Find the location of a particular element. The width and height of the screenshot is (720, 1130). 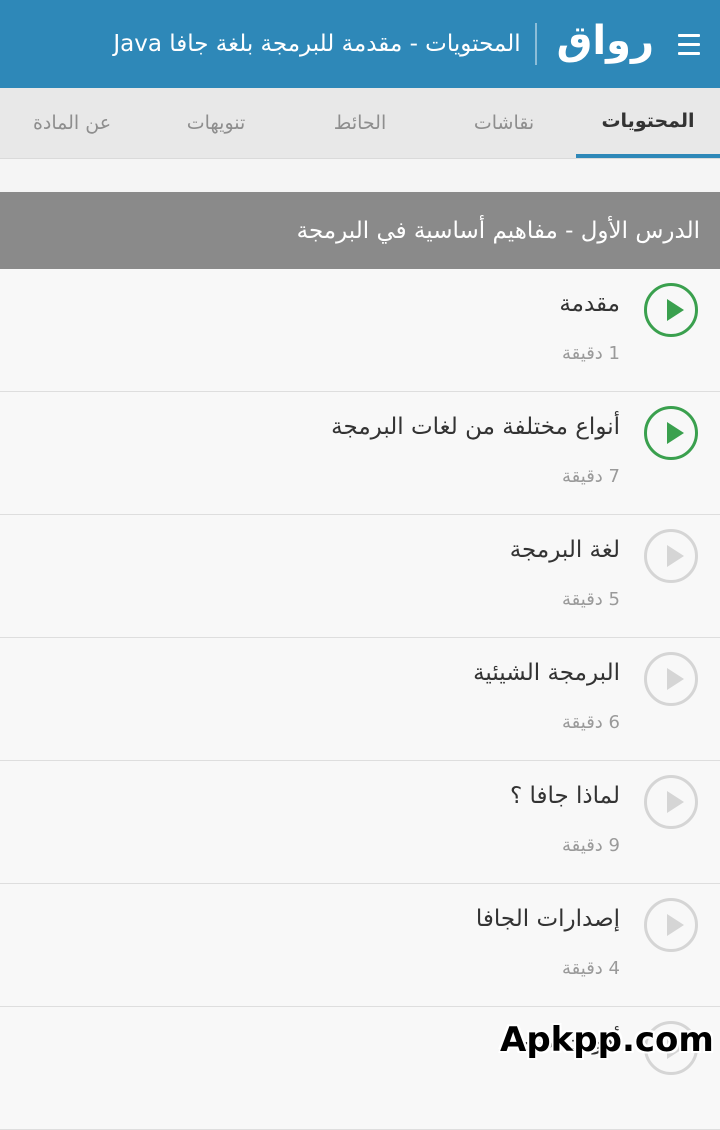

lecture-duration: 1 دقيقة is located at coordinates (591, 353).